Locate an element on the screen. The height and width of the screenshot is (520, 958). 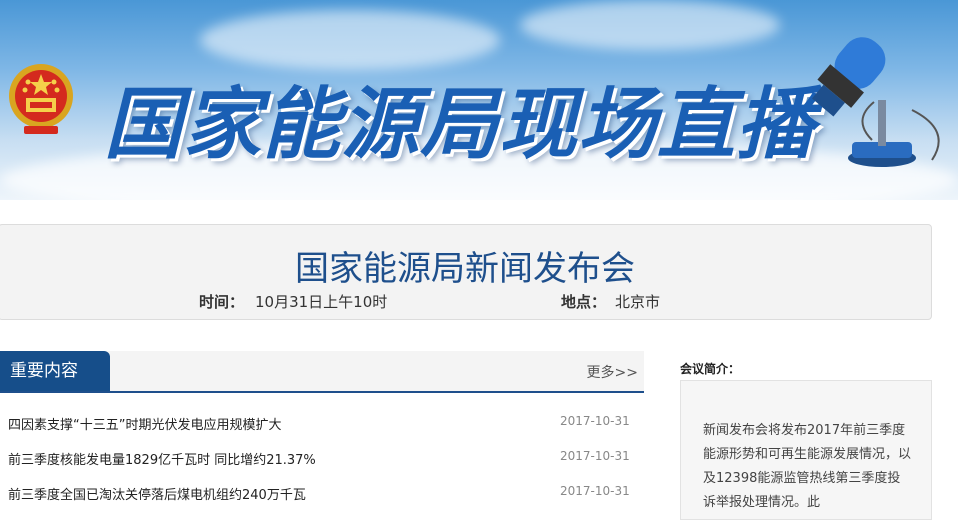
tab-key-contents: 重要内容 is located at coordinates (55, 371).